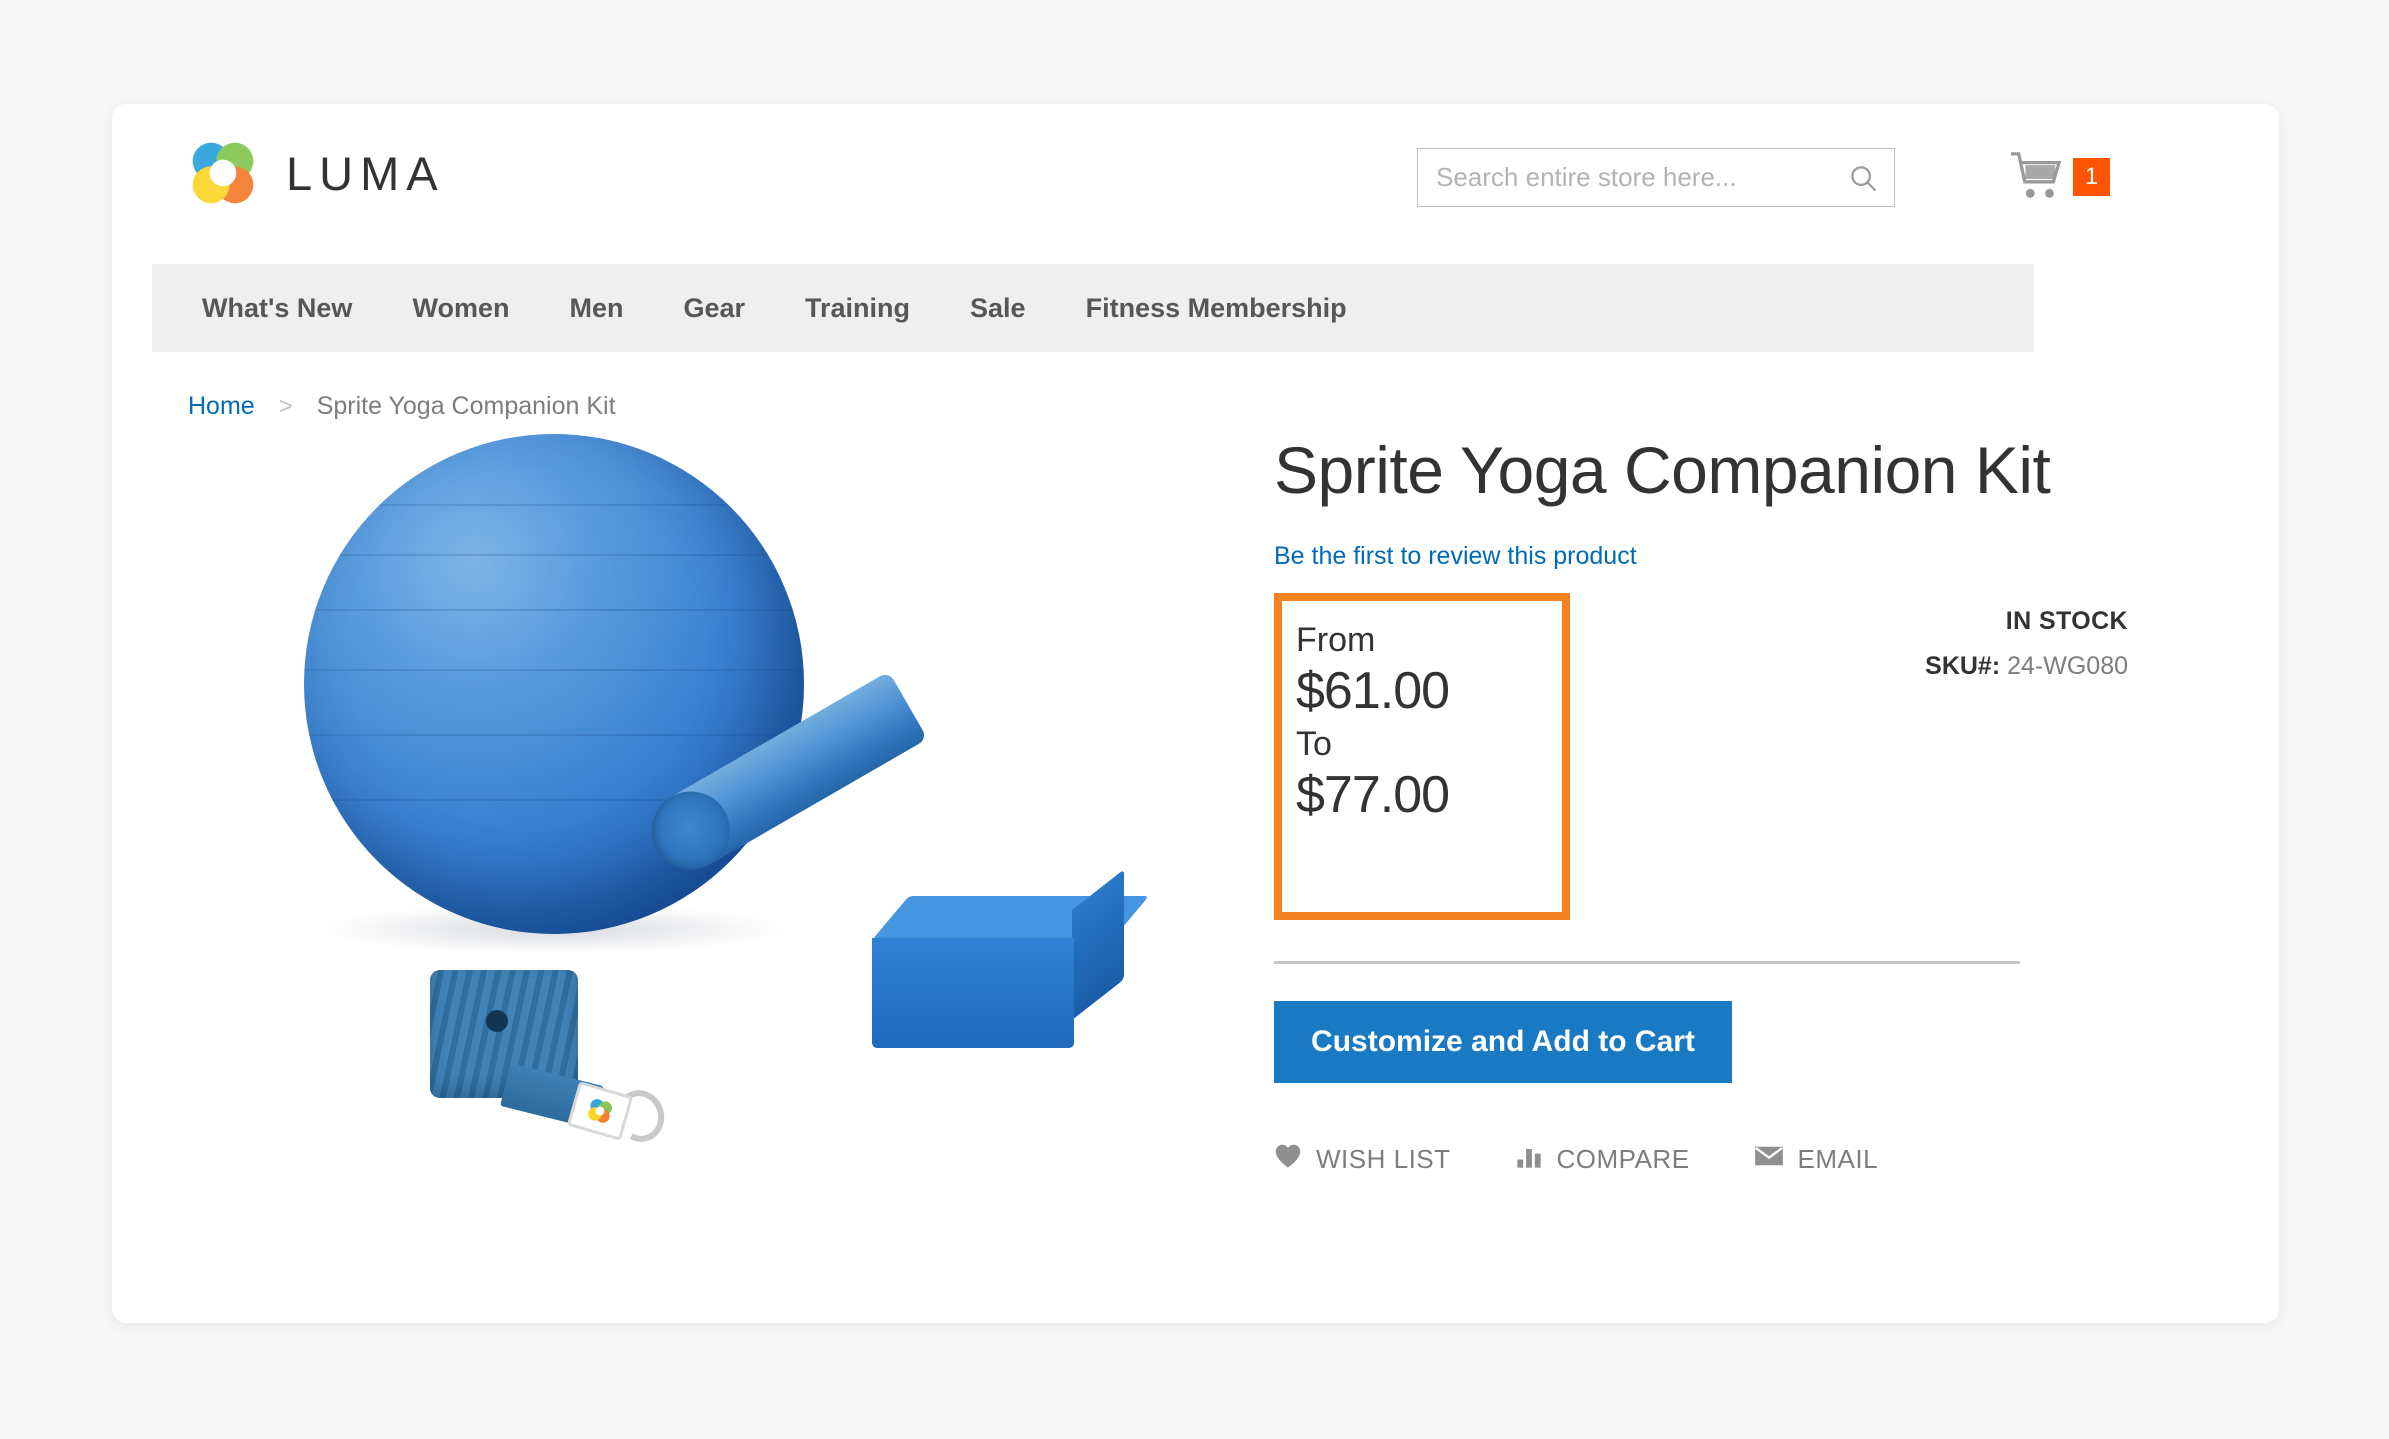 The height and width of the screenshot is (1439, 2389). What do you see at coordinates (1422, 756) in the screenshot?
I see `price-highlight-box: From $61.00 To $77.00` at bounding box center [1422, 756].